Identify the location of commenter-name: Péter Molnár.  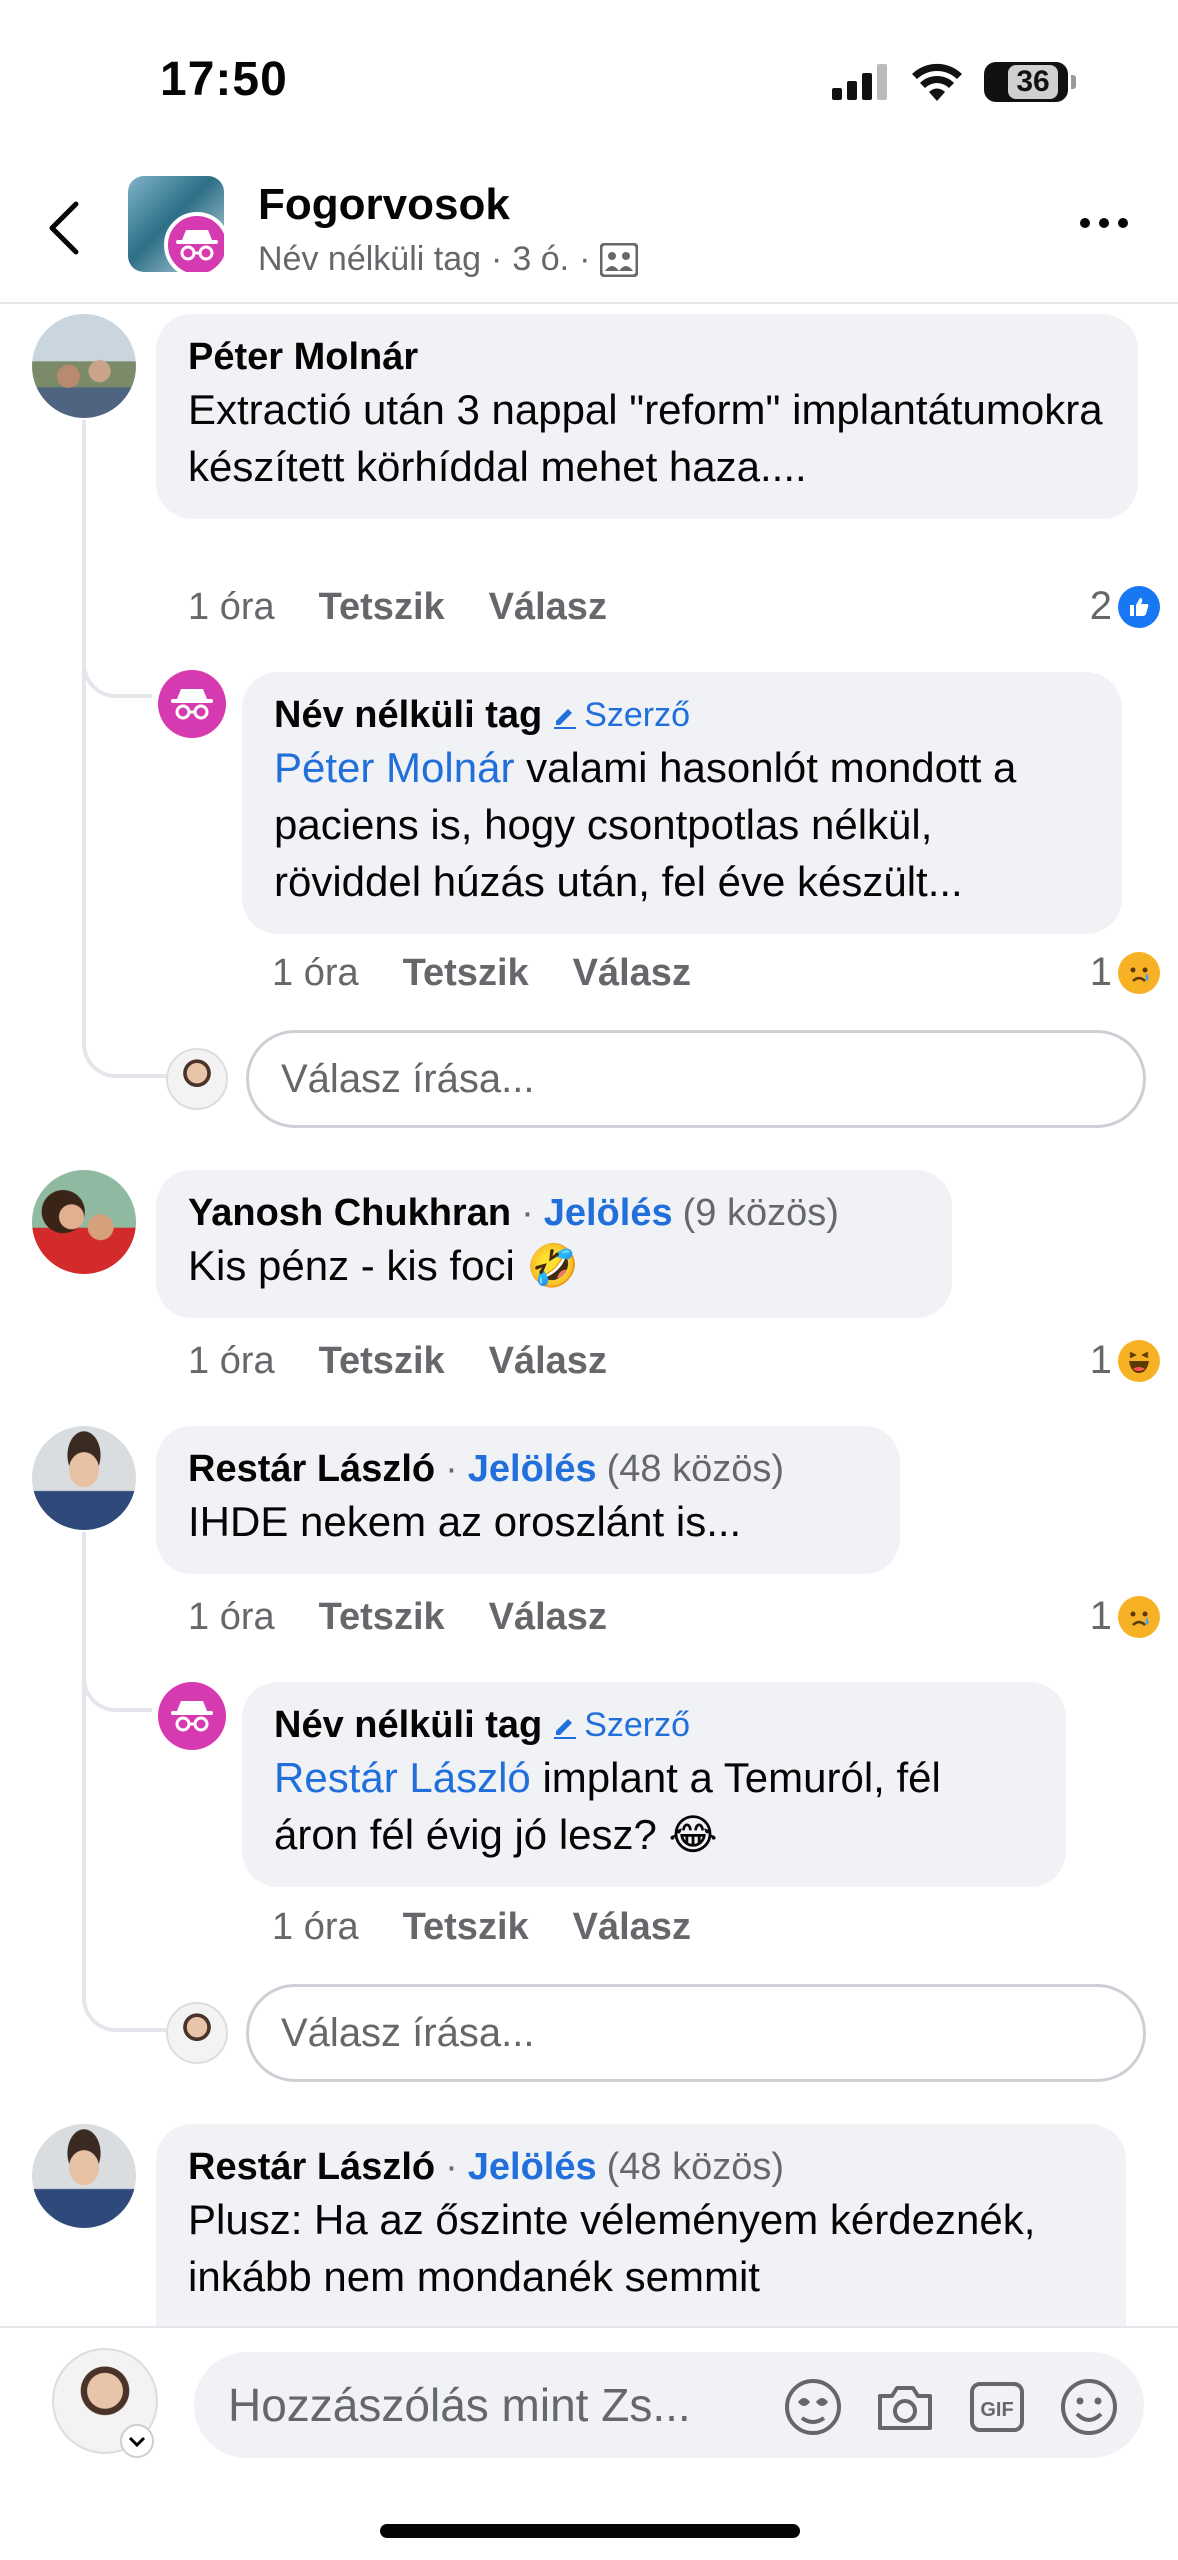
(647, 357).